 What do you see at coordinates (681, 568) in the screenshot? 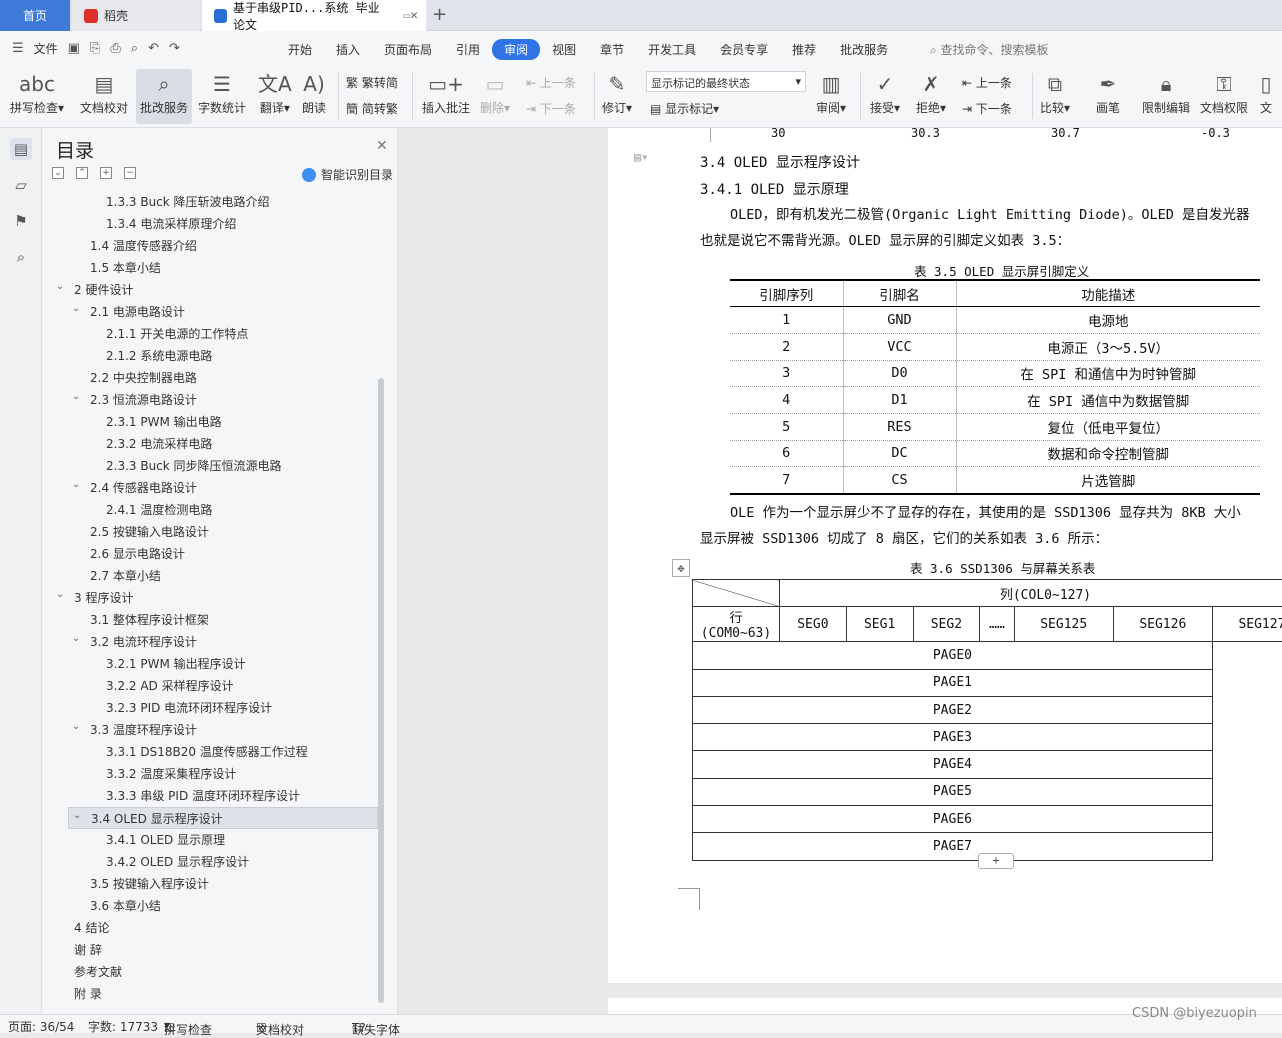
I see `table-move-handle-icon: ✥` at bounding box center [681, 568].